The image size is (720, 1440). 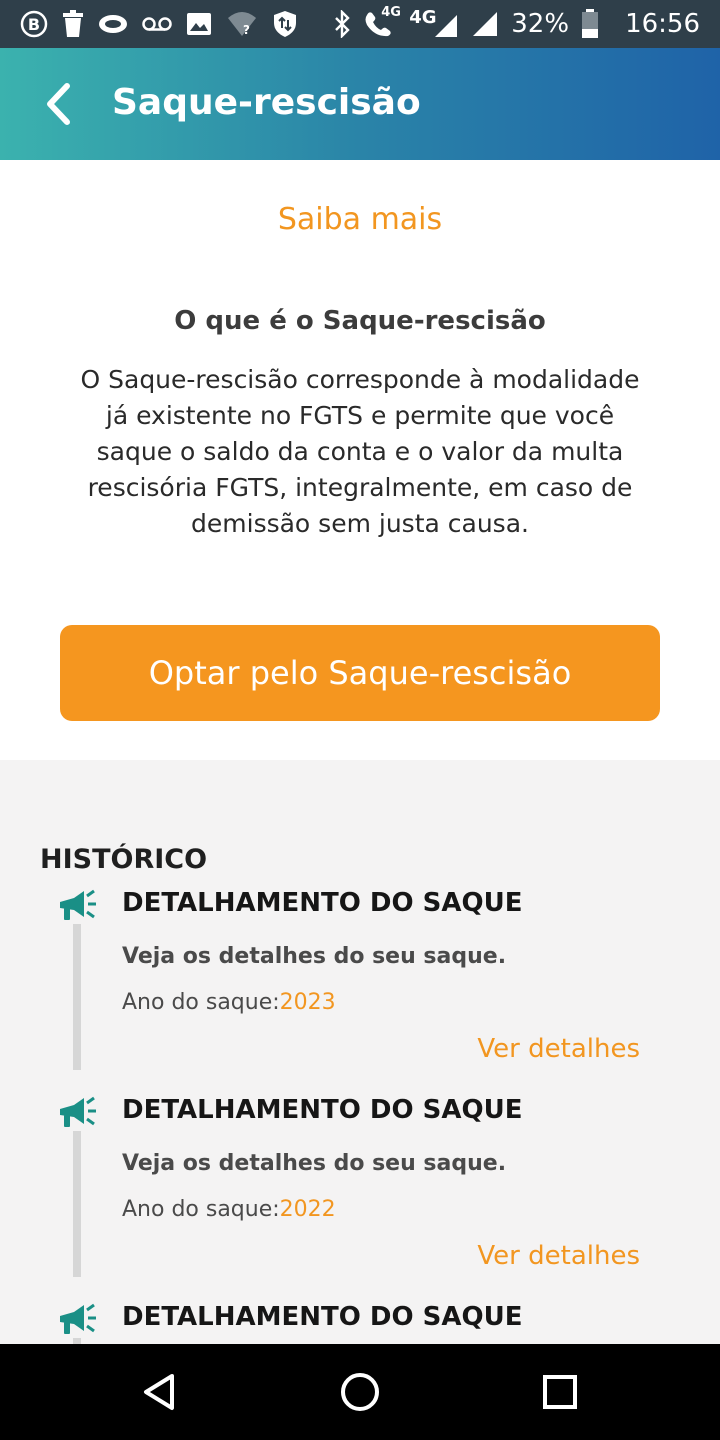 I want to click on page-title: Saque-rescisão, so click(x=266, y=102).